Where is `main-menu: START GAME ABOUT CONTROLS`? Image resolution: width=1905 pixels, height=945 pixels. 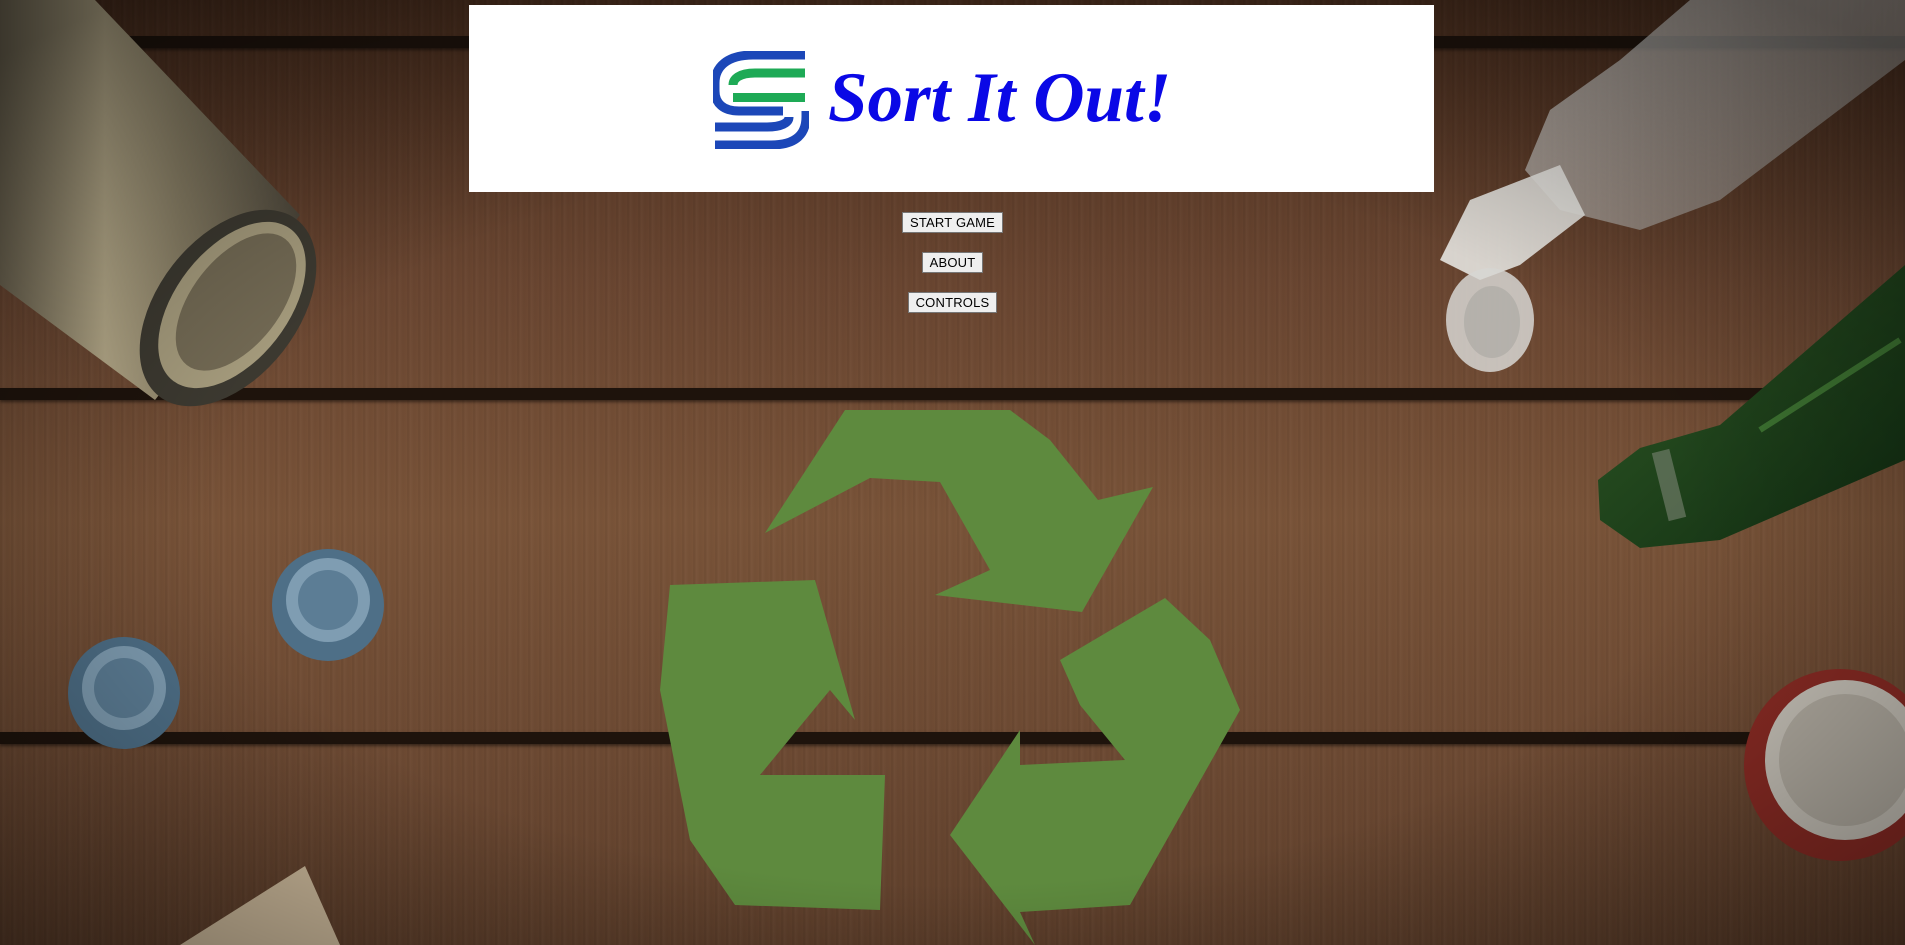 main-menu: START GAME ABOUT CONTROLS is located at coordinates (952, 272).